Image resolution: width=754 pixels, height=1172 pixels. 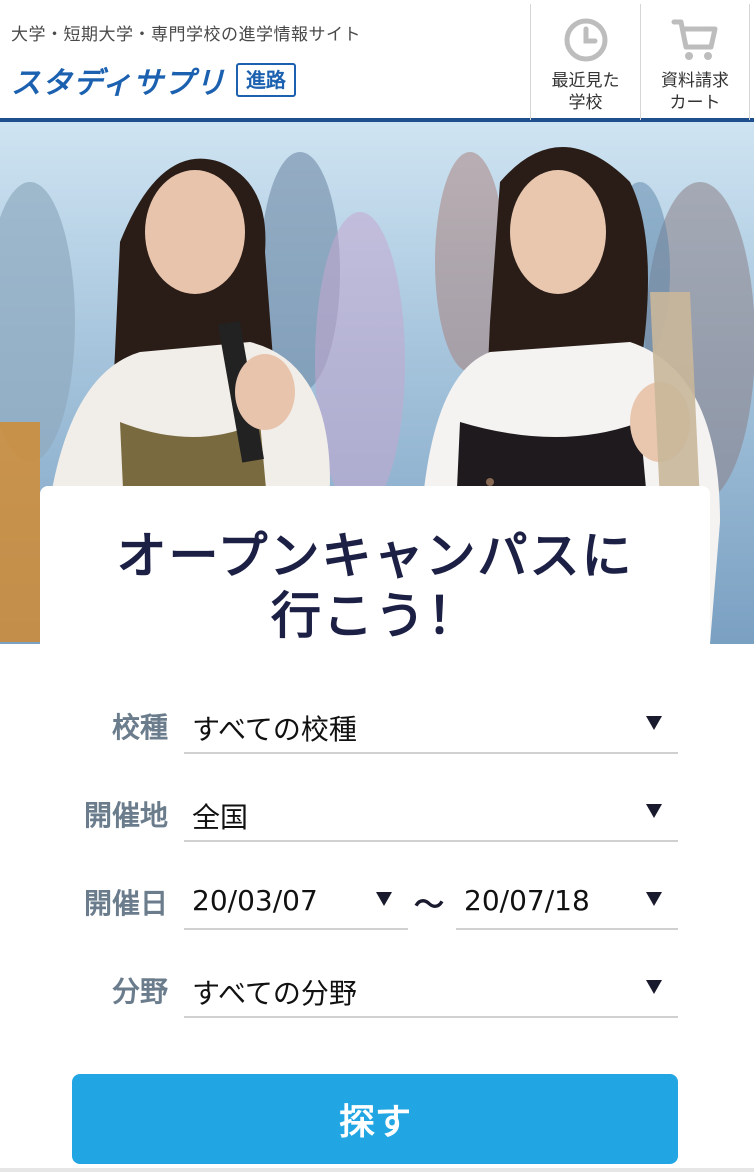 I want to click on date-to-select: 20/07/18, so click(x=567, y=900).